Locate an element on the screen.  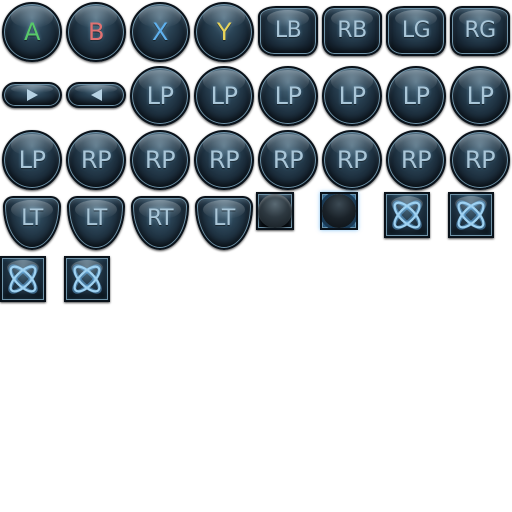
sprite-cell-y: Y is located at coordinates (224, 32).